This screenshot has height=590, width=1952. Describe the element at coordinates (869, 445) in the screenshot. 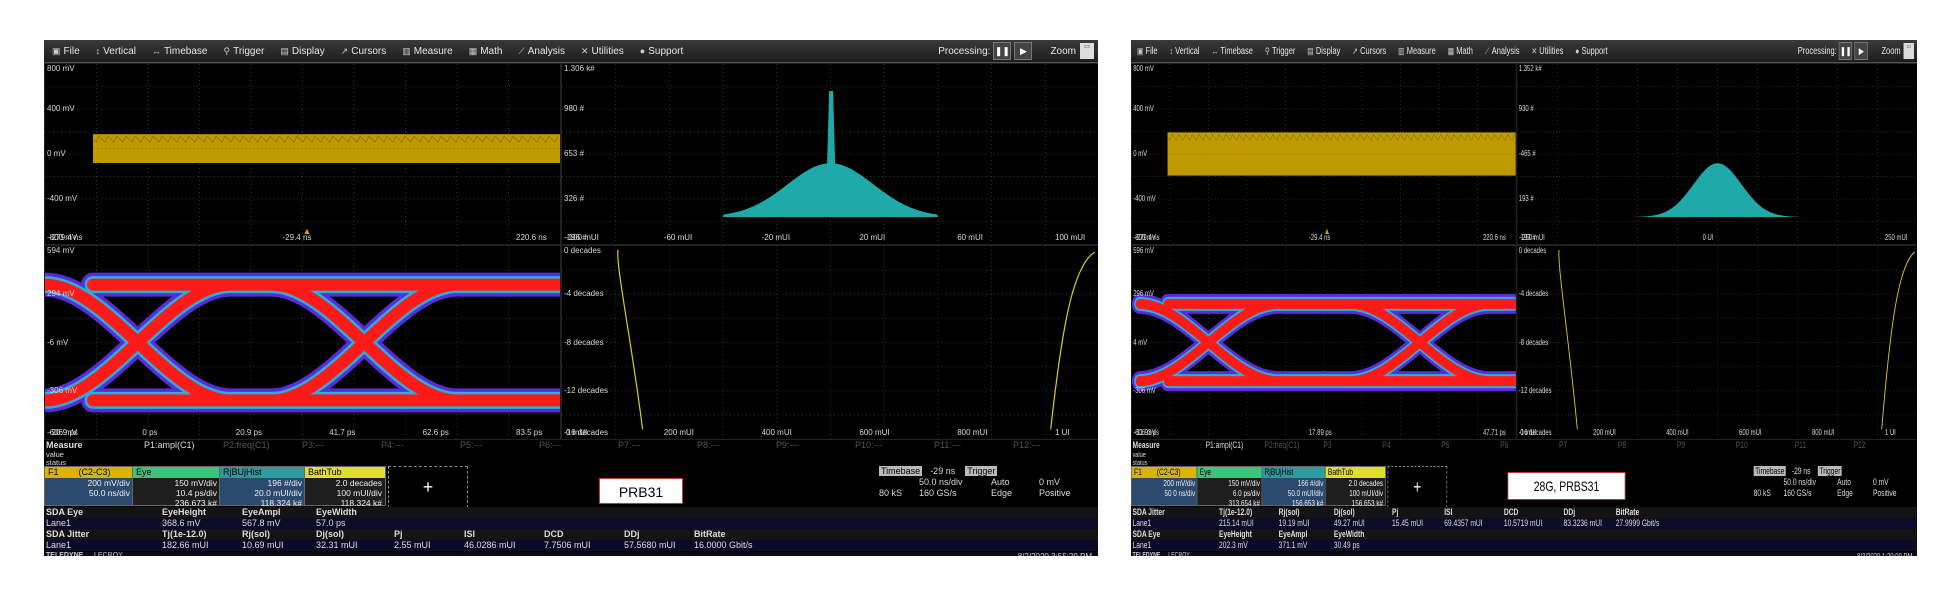

I see `measure-param-10: P10:---` at that location.